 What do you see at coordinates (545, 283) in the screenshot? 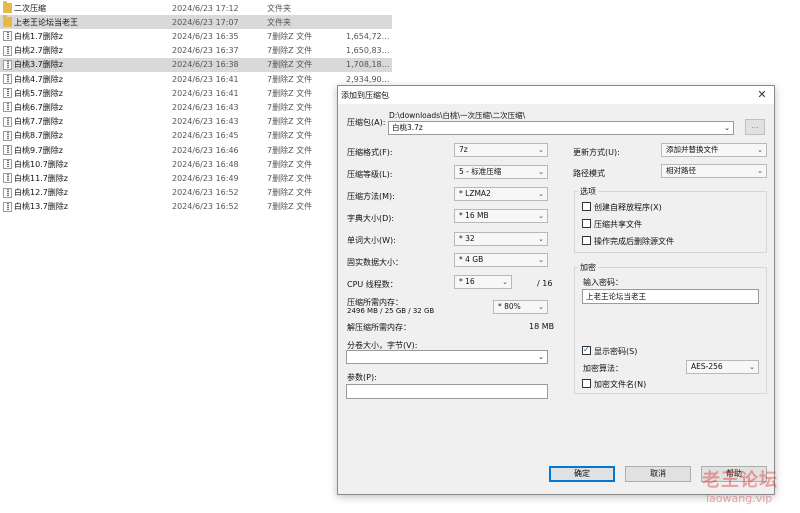
I see `cpu-total: / 16` at bounding box center [545, 283].